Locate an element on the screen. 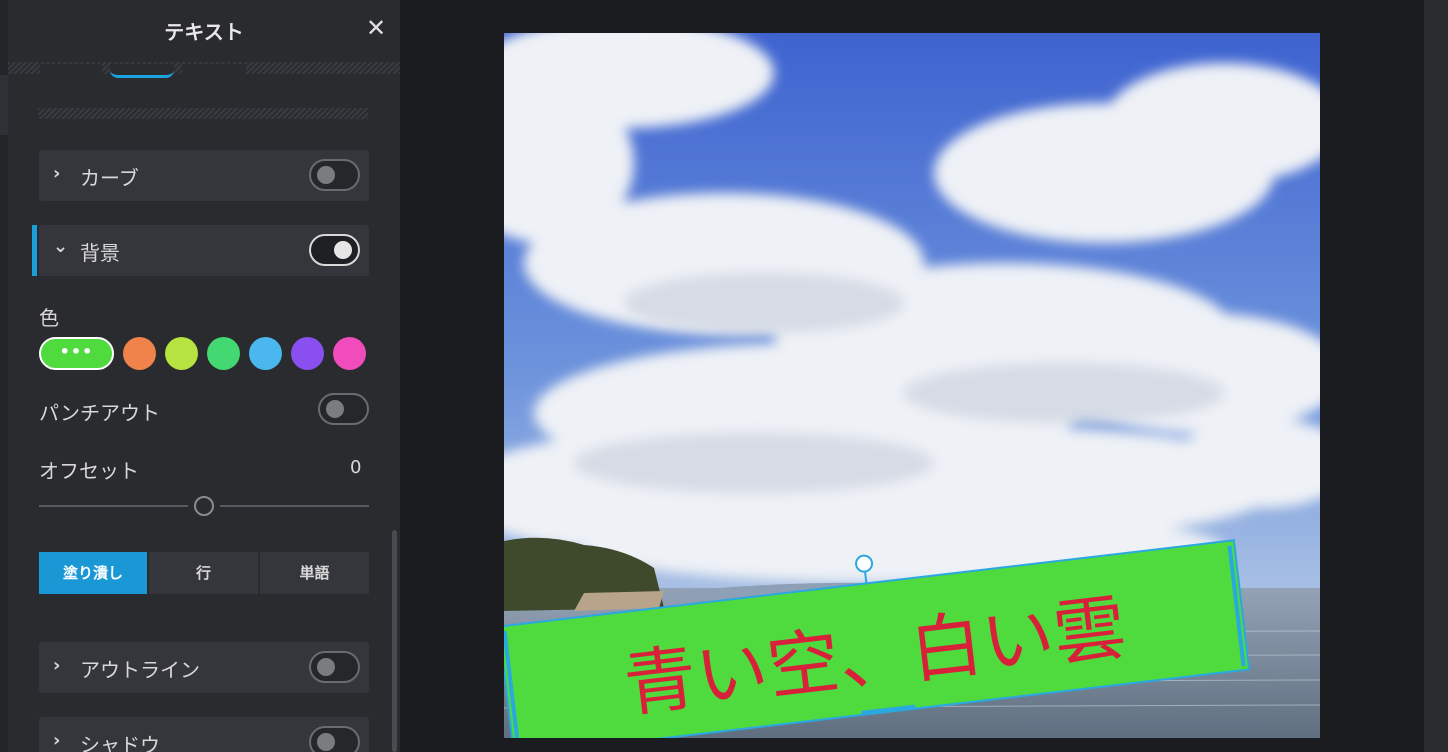  punchout-toggle is located at coordinates (343, 409).